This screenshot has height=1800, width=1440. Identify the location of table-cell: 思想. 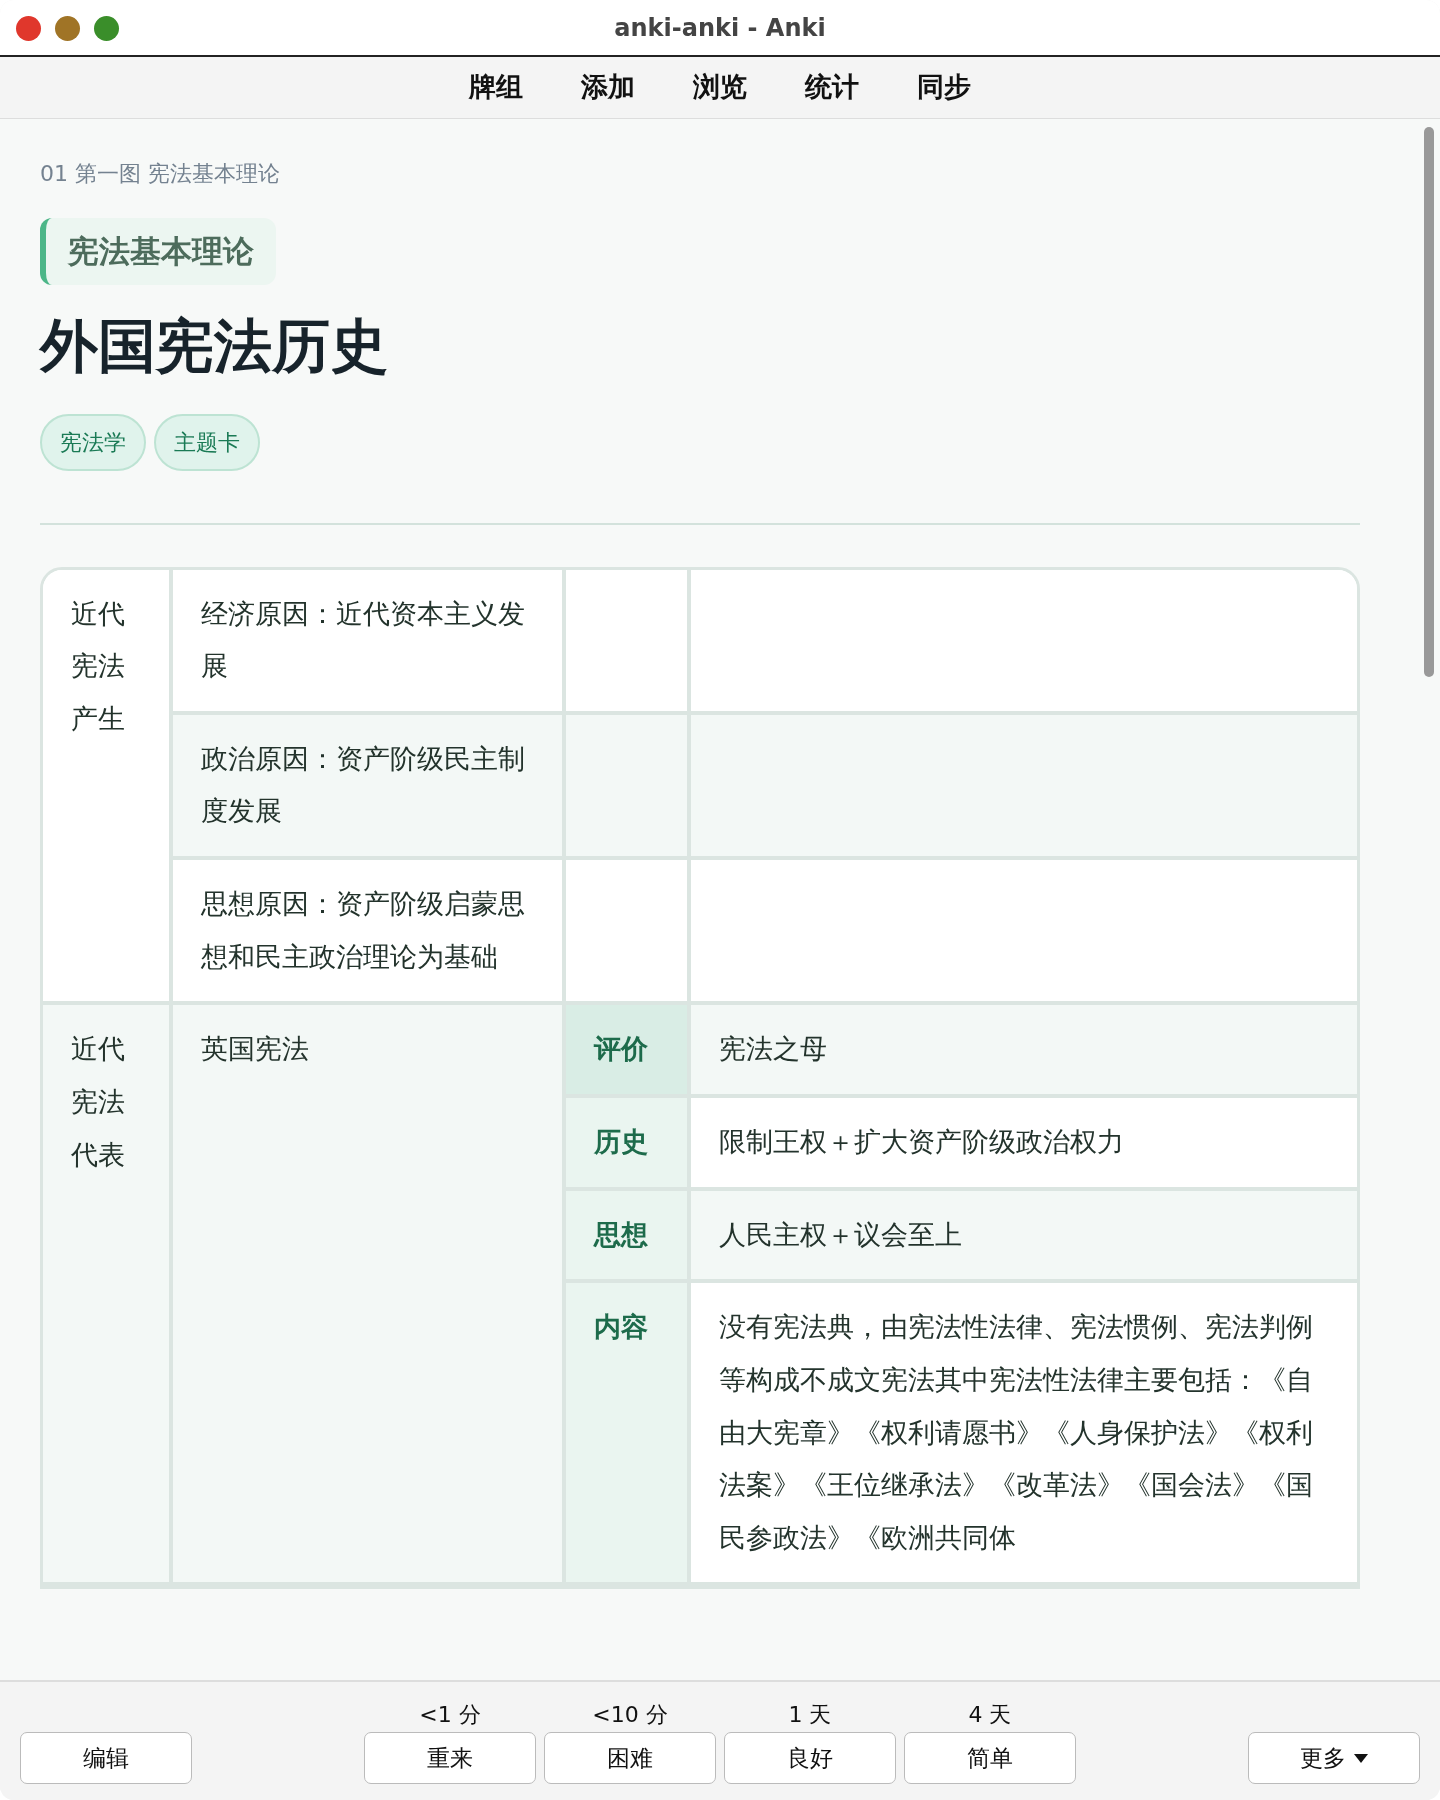
(628, 1237).